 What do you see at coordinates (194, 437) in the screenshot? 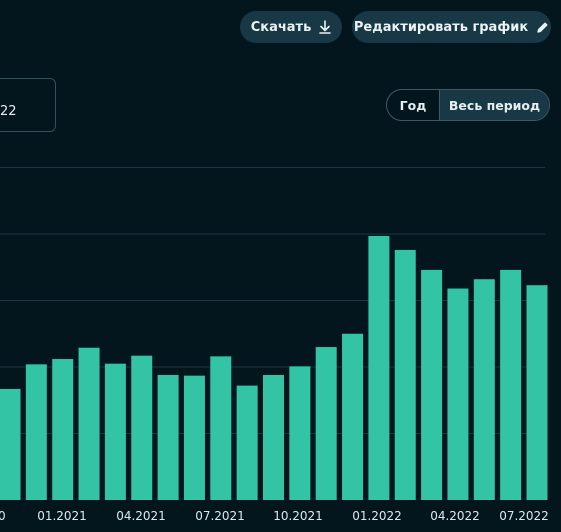
I see `bar-05.2021` at bounding box center [194, 437].